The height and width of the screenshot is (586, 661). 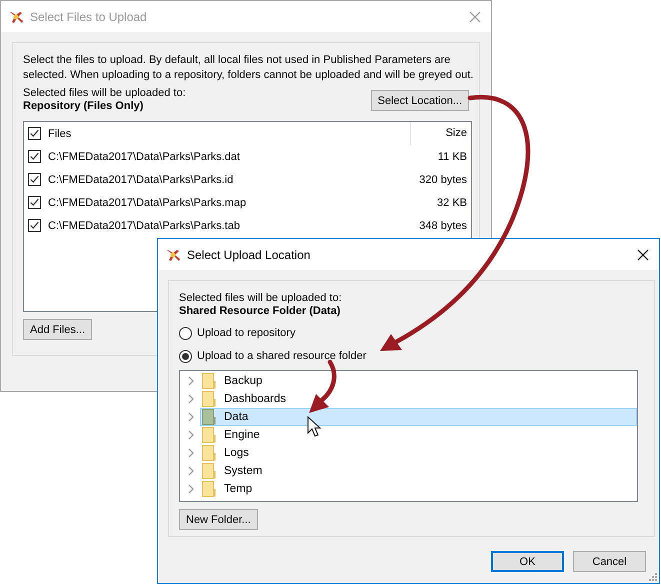 I want to click on radio-label: Upload to a shared resource folder, so click(x=281, y=356).